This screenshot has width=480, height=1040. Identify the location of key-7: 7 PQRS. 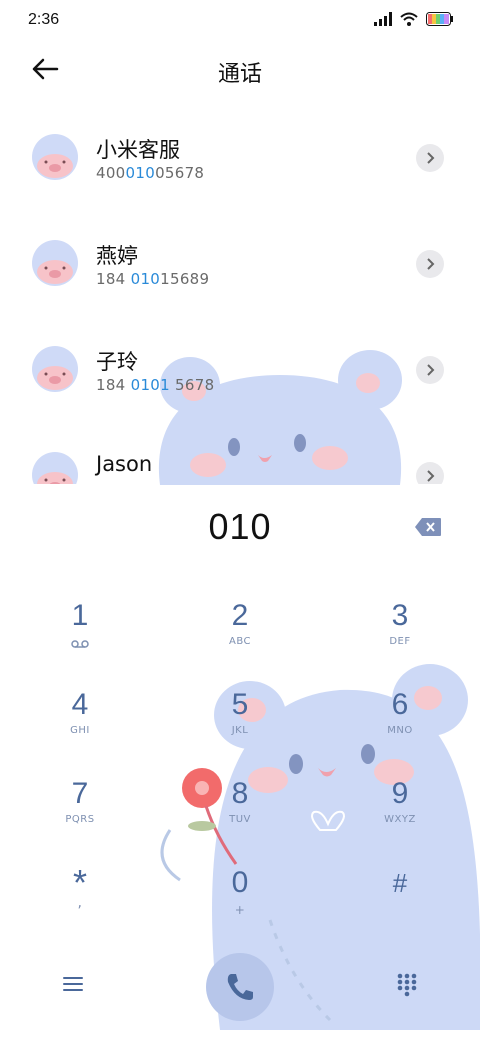
(80, 816).